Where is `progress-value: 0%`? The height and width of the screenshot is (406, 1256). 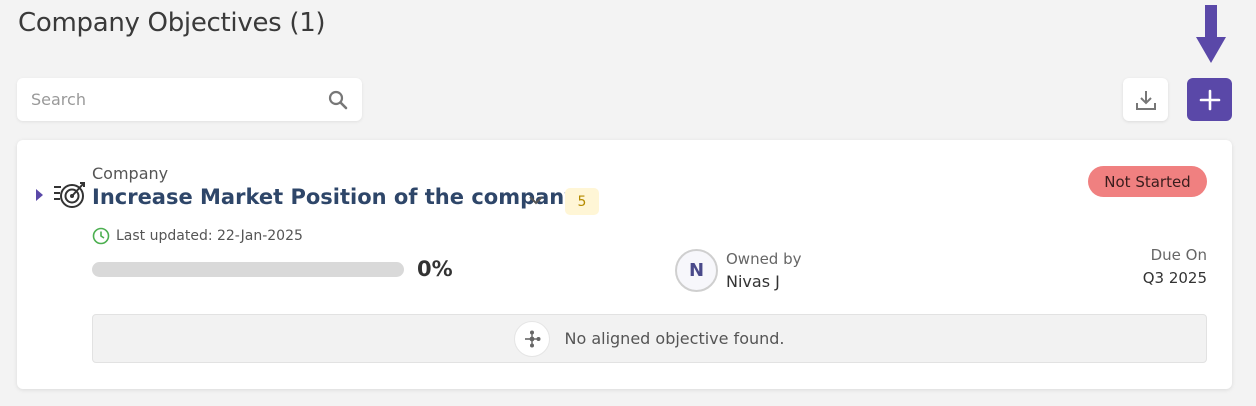
progress-value: 0% is located at coordinates (435, 269).